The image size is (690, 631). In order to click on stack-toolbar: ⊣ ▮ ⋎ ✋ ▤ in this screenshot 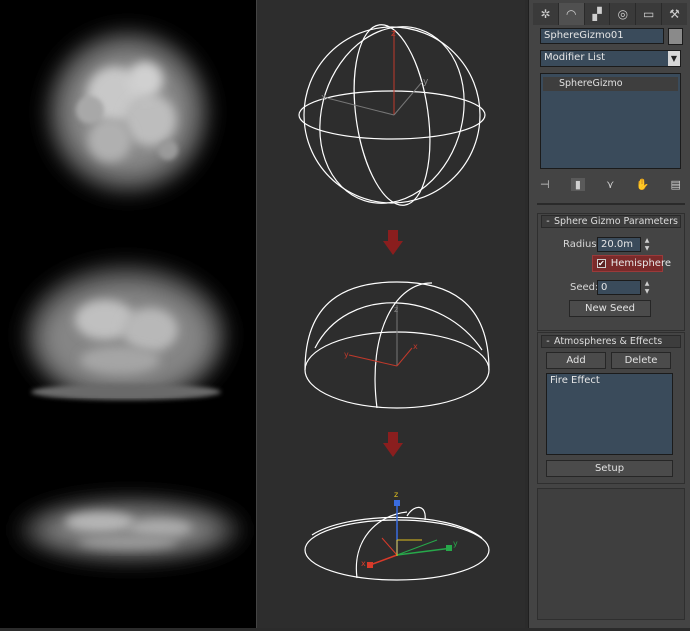, I will do `click(610, 184)`.